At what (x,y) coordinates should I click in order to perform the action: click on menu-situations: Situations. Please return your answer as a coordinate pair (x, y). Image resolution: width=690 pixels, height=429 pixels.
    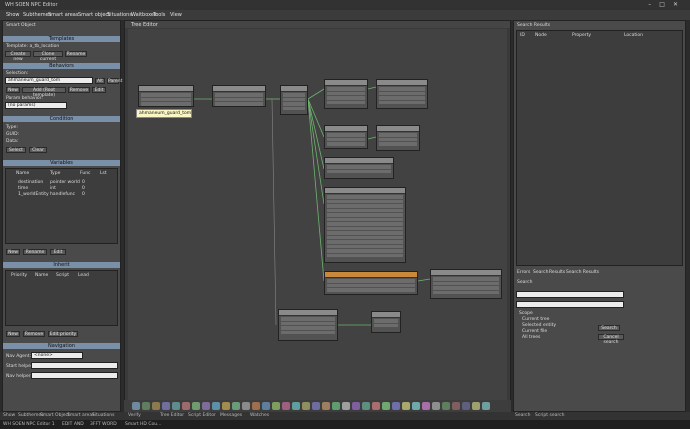
    Looking at the image, I should click on (119, 15).